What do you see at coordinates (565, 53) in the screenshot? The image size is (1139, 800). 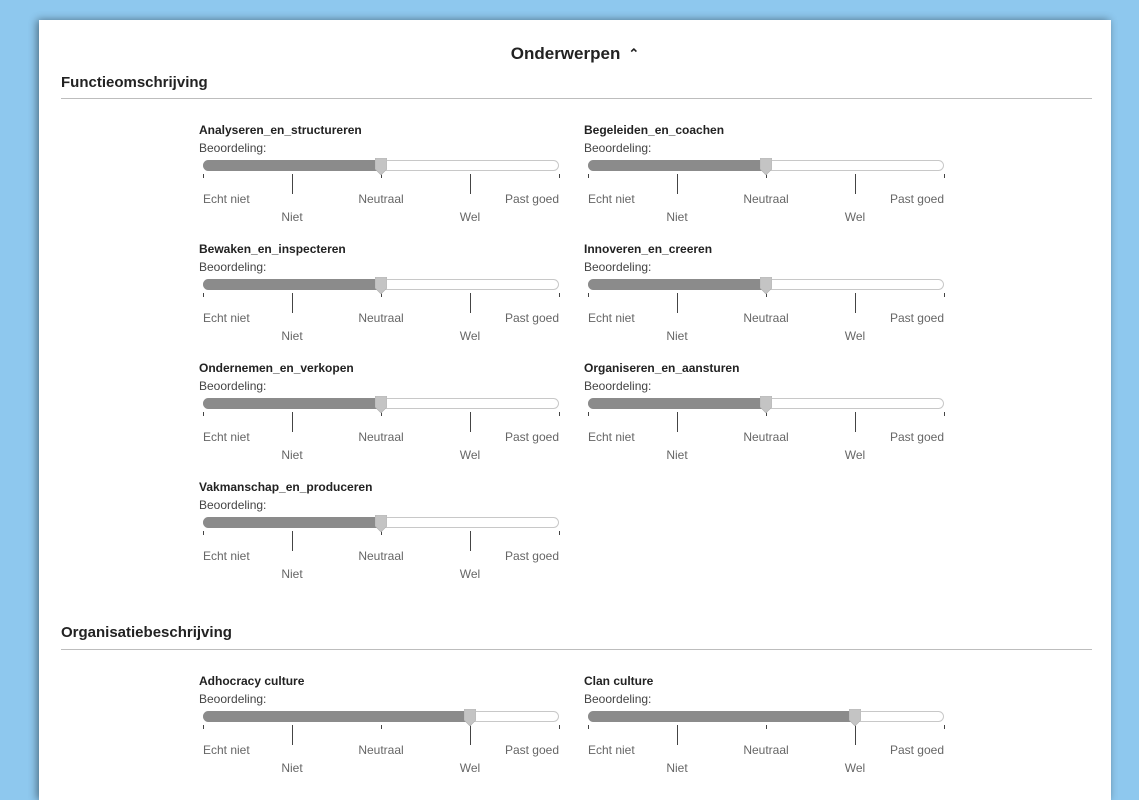 I see `page-title: Onderwerpen` at bounding box center [565, 53].